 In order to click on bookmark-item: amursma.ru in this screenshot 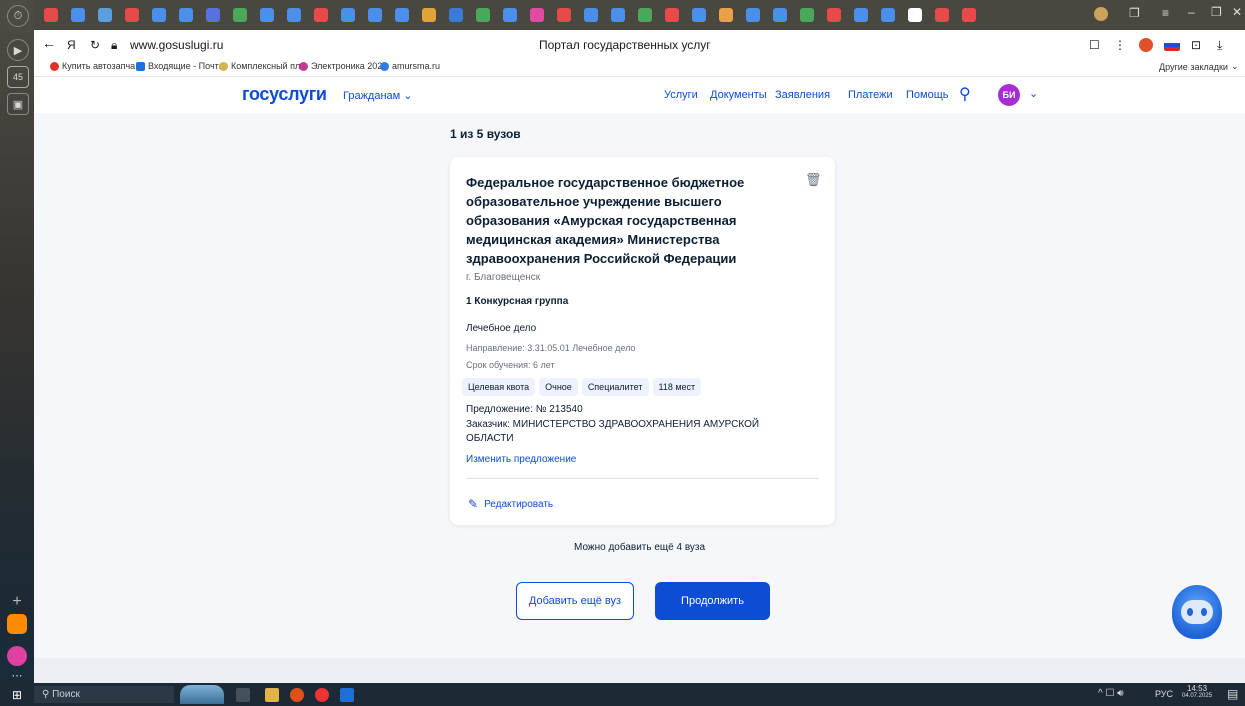, I will do `click(410, 66)`.